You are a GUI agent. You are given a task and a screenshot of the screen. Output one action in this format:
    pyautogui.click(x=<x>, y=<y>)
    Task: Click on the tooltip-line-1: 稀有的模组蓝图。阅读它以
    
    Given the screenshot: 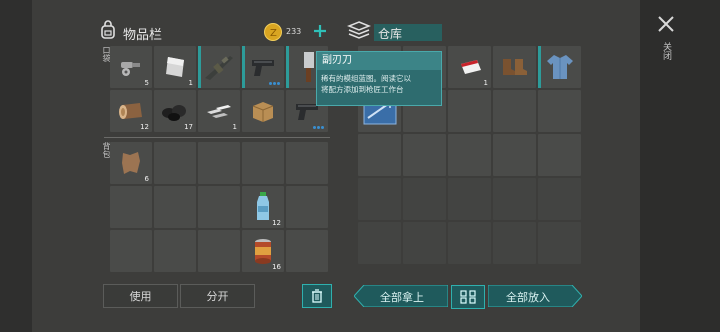 What is the action you would take?
    pyautogui.click(x=366, y=78)
    